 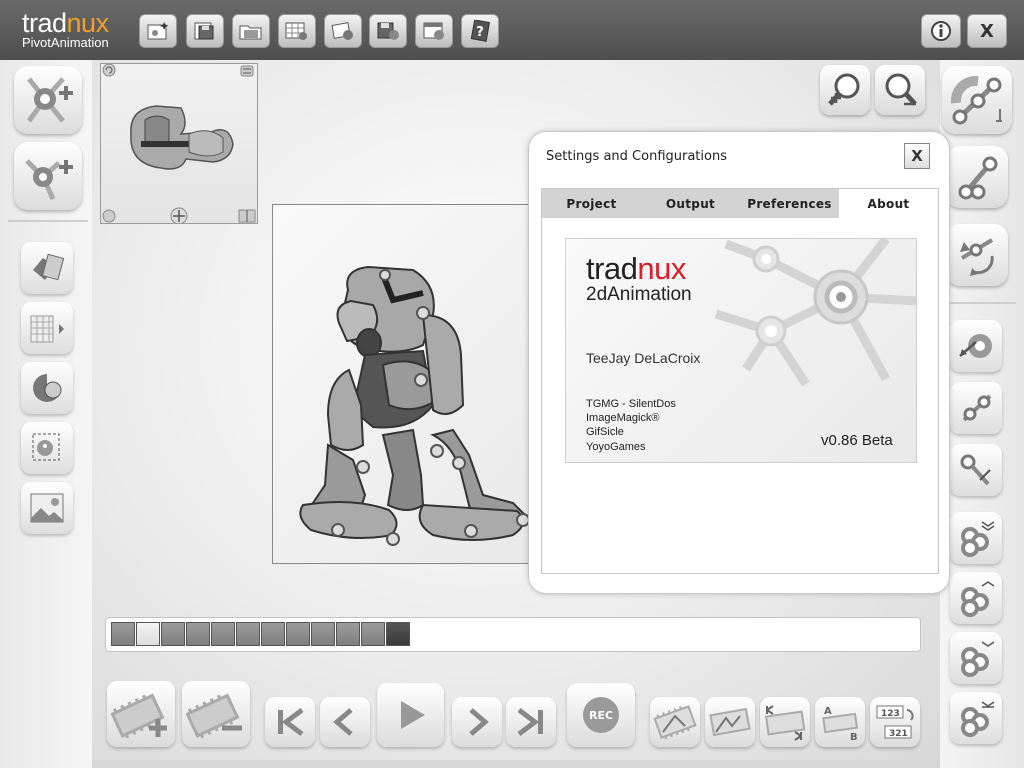 I want to click on last-frame-button, so click(x=531, y=722).